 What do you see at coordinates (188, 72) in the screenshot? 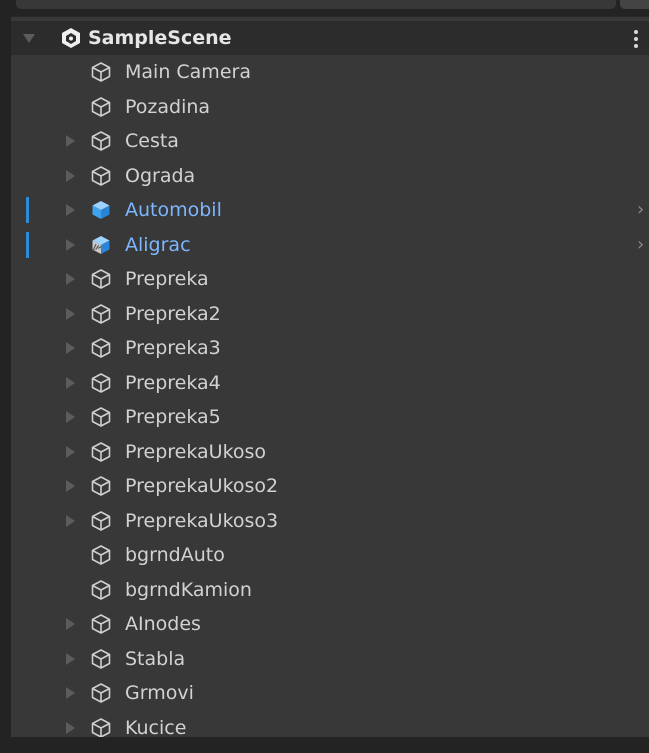
I see `hierarchy-item-label: Main Camera` at bounding box center [188, 72].